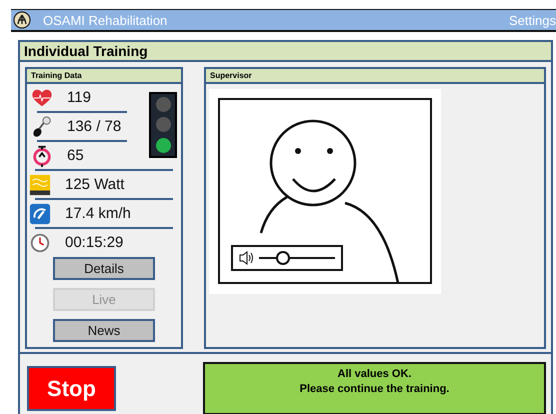  Describe the element at coordinates (285, 52) in the screenshot. I see `page-title: Individual Training` at that location.